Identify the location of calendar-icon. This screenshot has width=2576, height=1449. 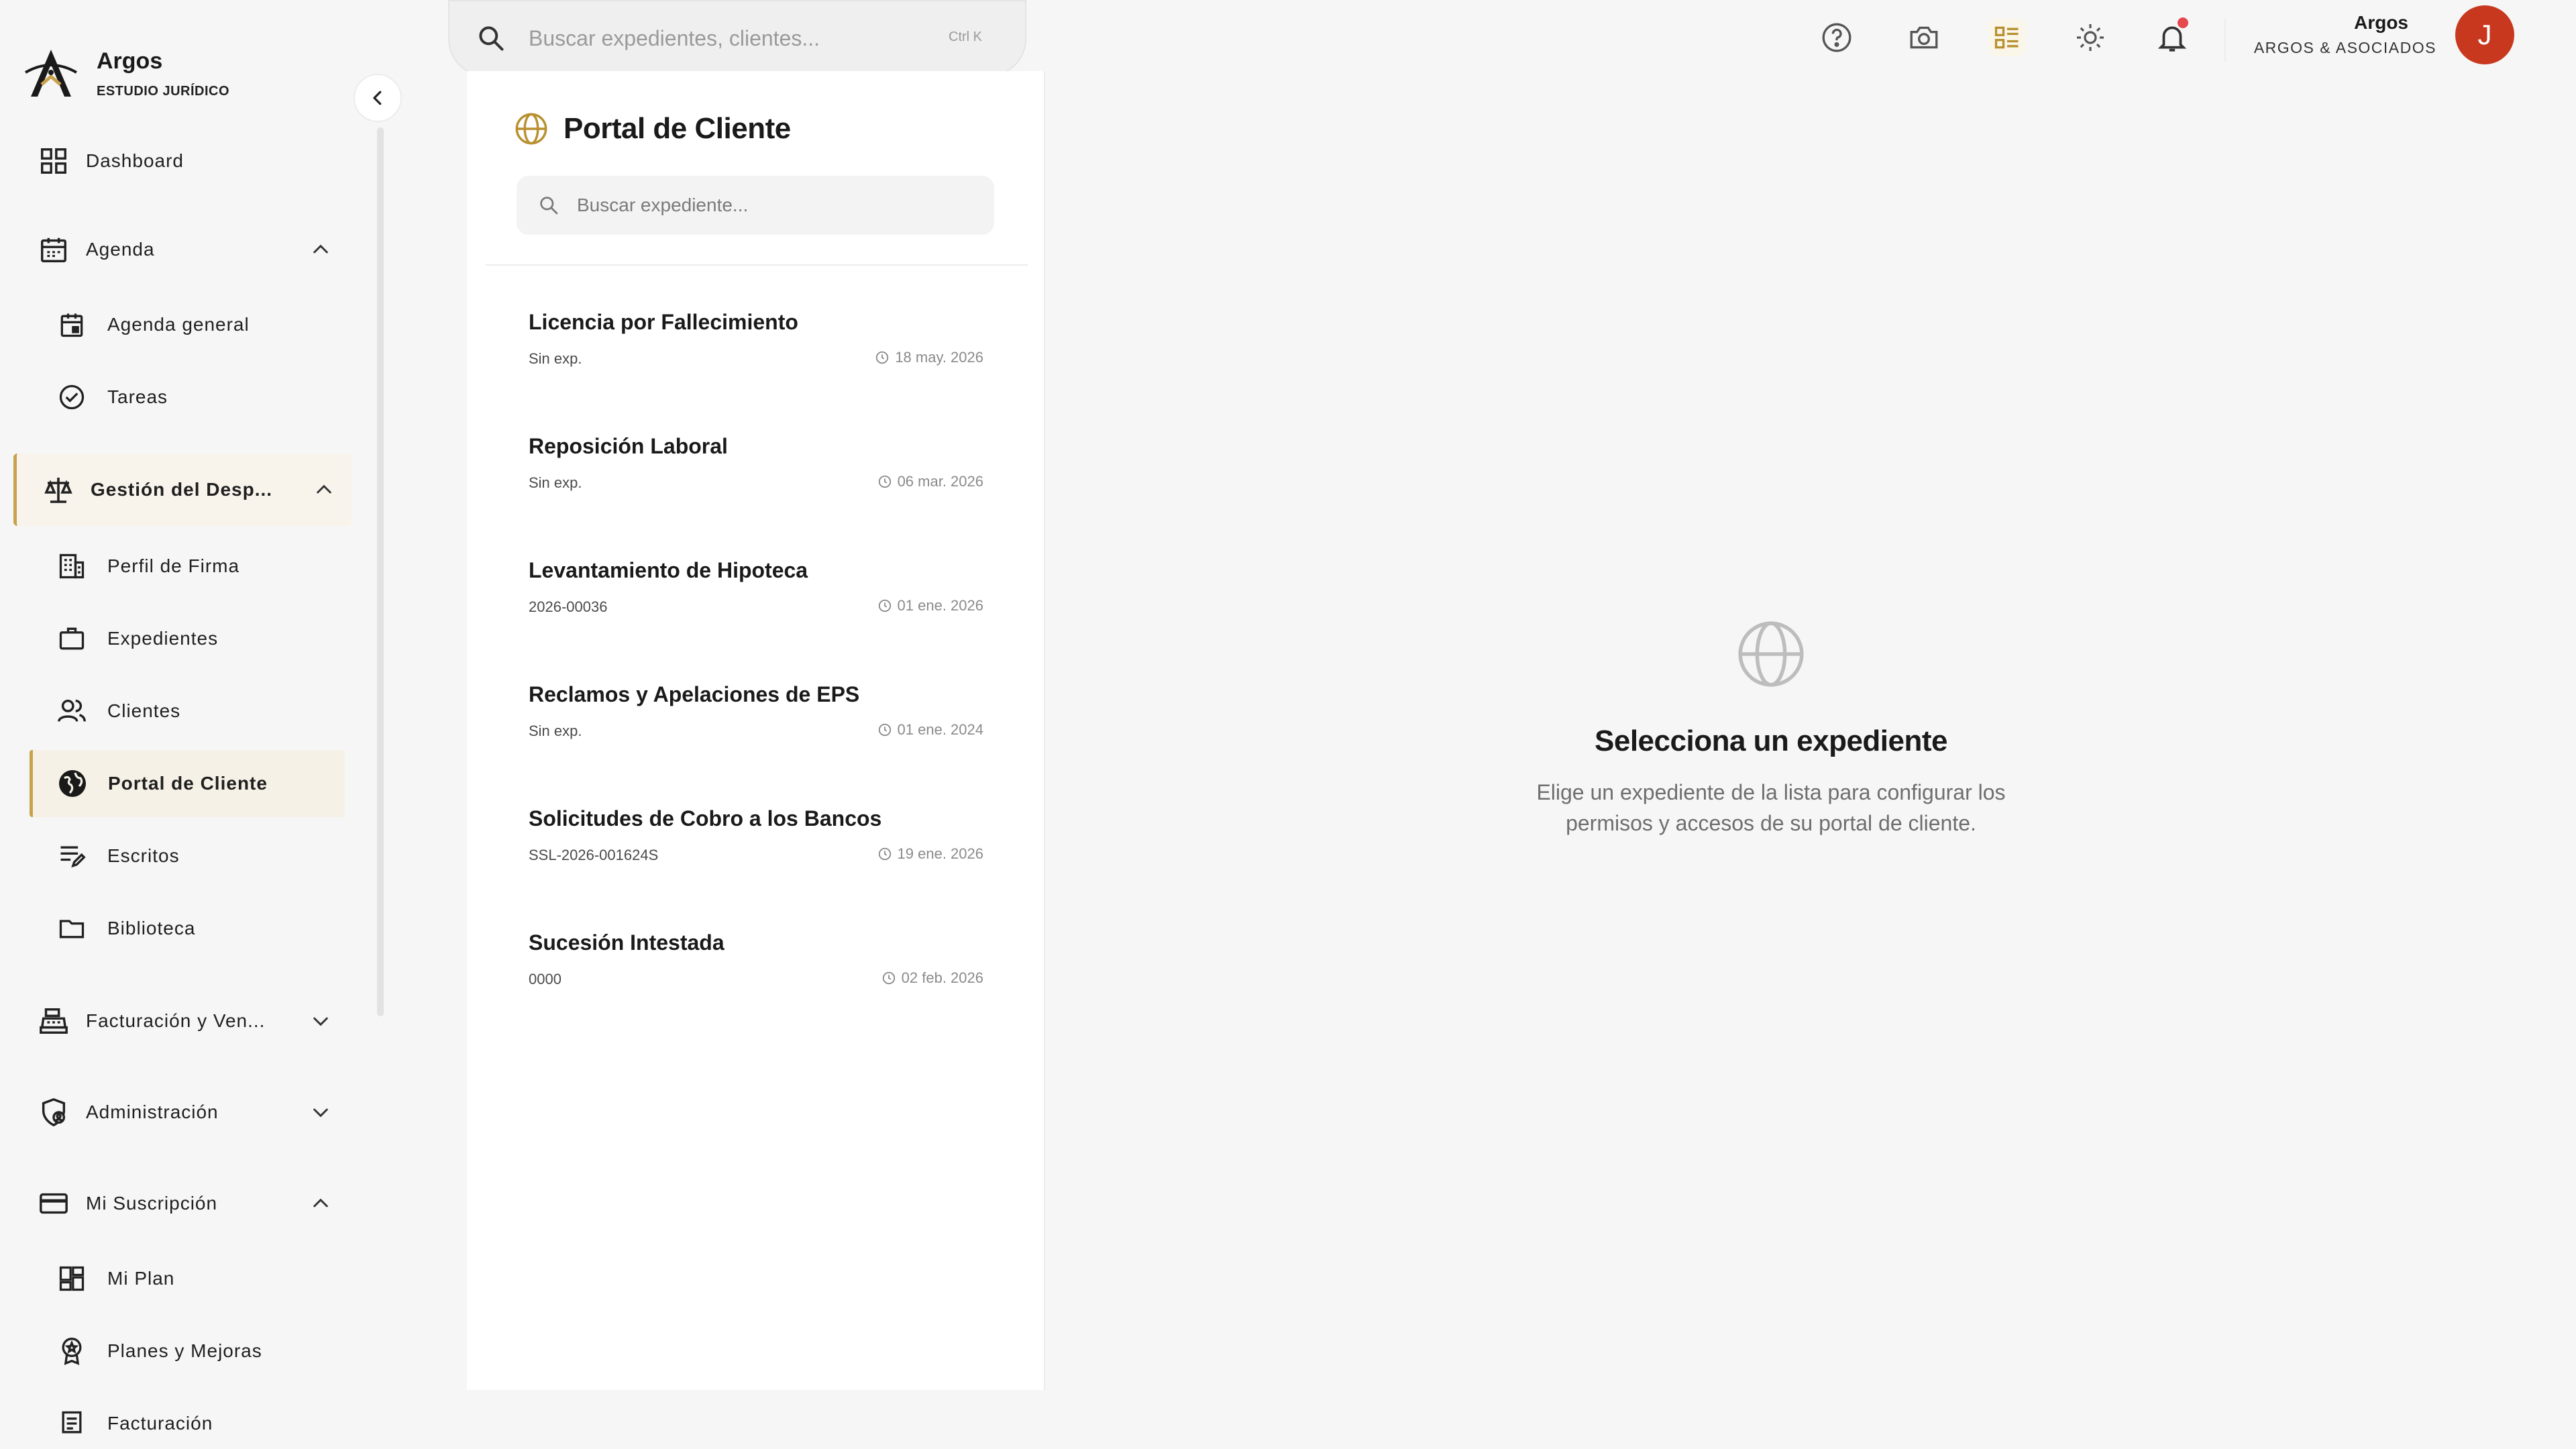
(53, 249).